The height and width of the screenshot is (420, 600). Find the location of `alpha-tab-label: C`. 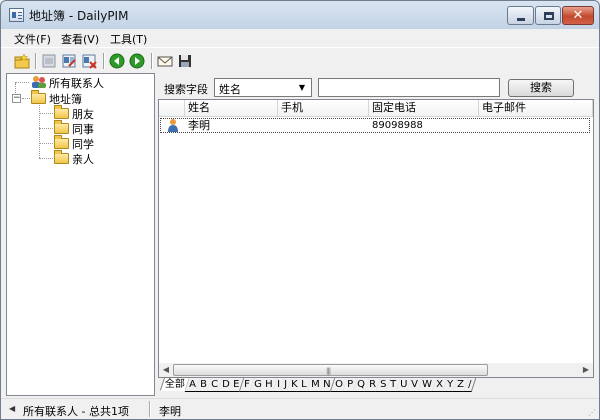

alpha-tab-label: C is located at coordinates (214, 384).